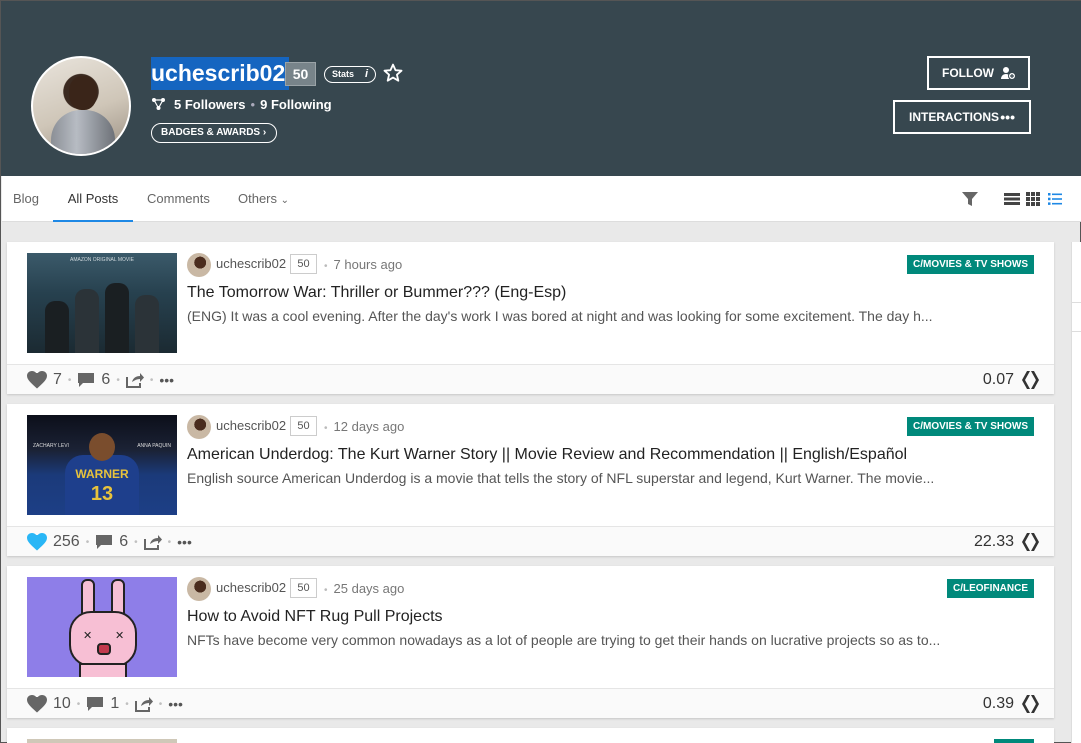  What do you see at coordinates (1014, 741) in the screenshot?
I see `community-tag` at bounding box center [1014, 741].